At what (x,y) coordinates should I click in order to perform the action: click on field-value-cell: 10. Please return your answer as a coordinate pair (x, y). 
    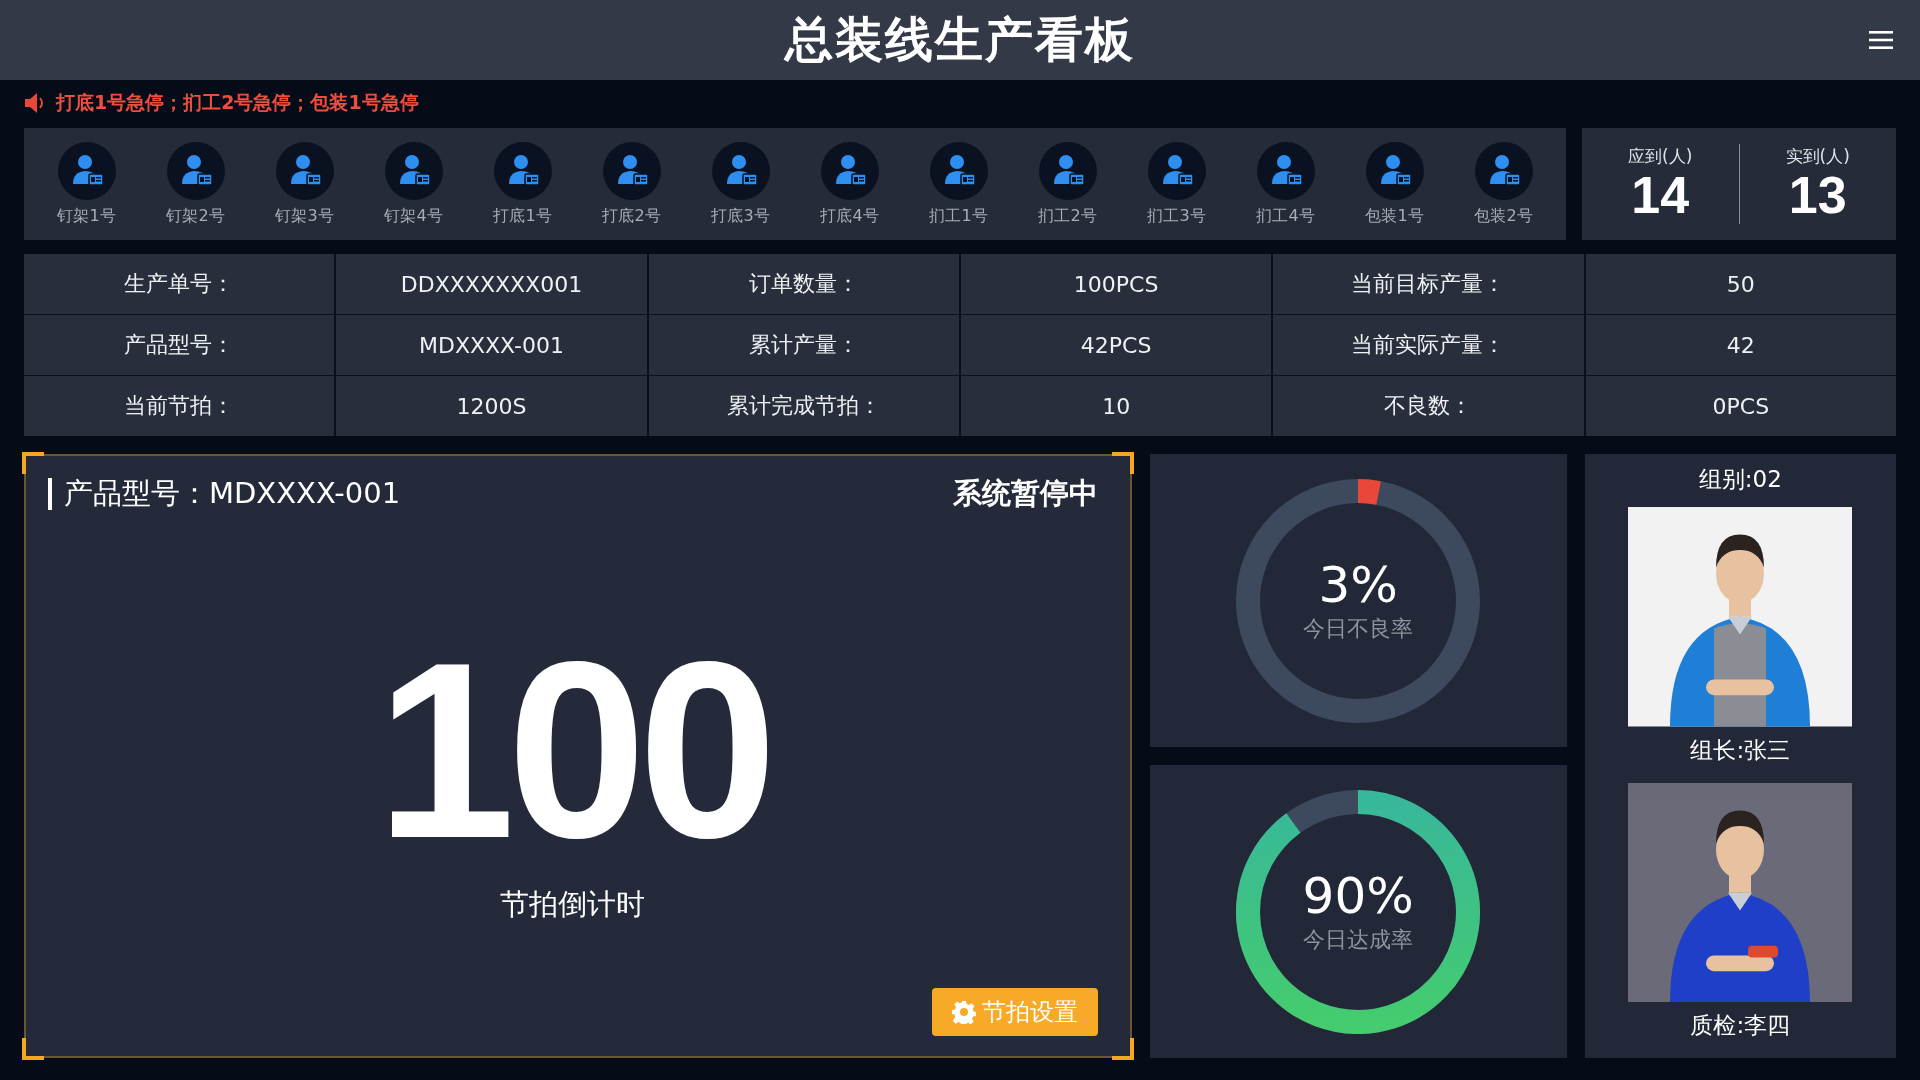
    Looking at the image, I should click on (1116, 406).